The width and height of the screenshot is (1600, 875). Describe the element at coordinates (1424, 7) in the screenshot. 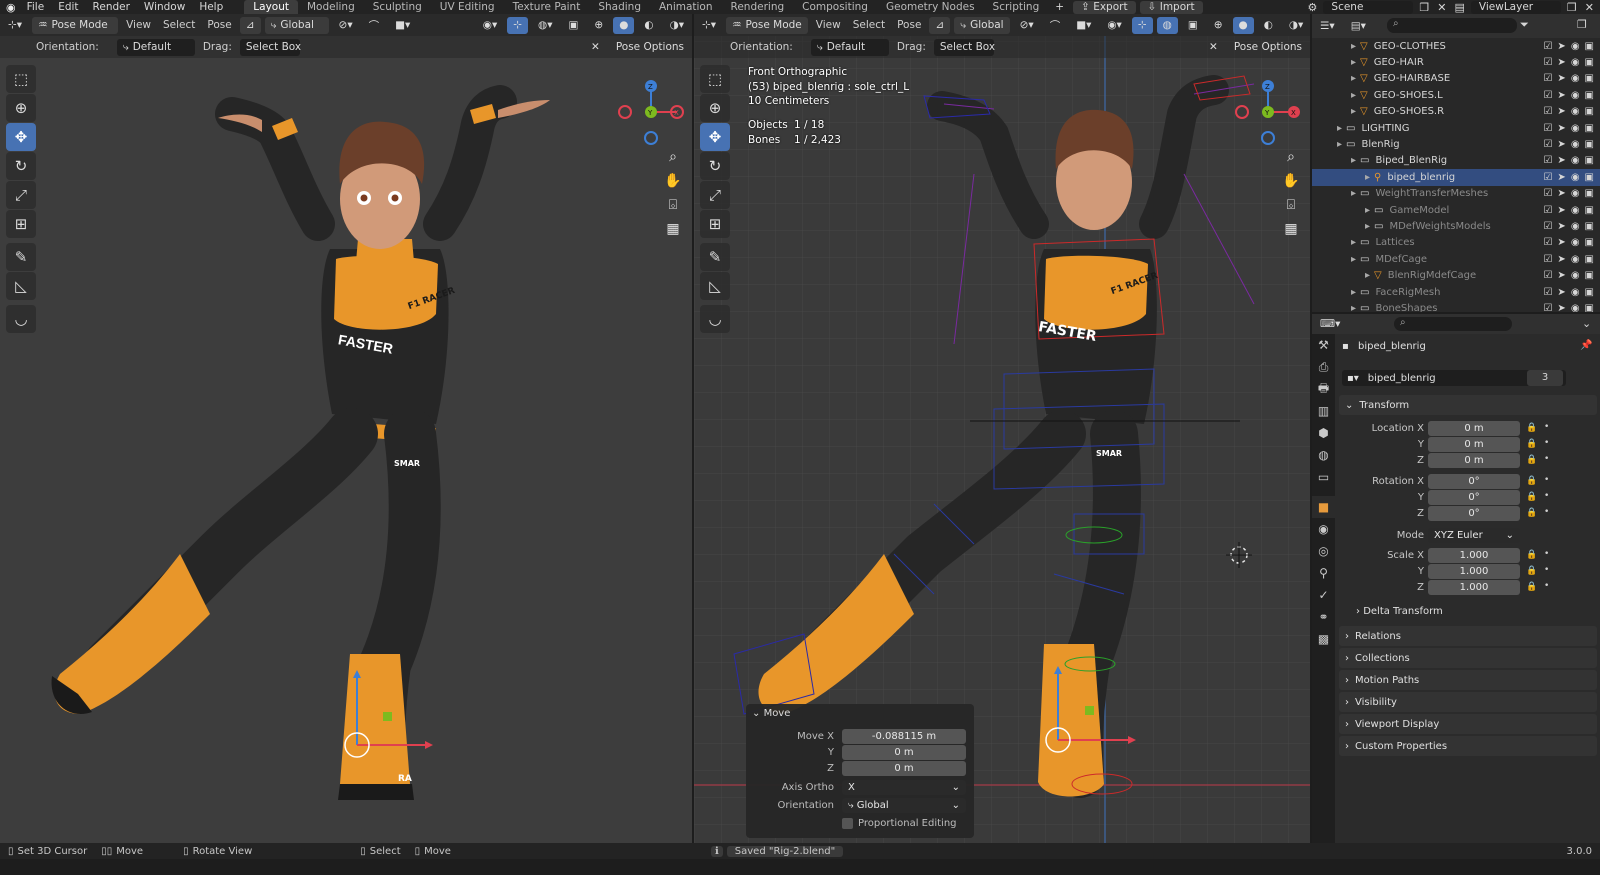

I see `new-scene-icon: ❐` at that location.